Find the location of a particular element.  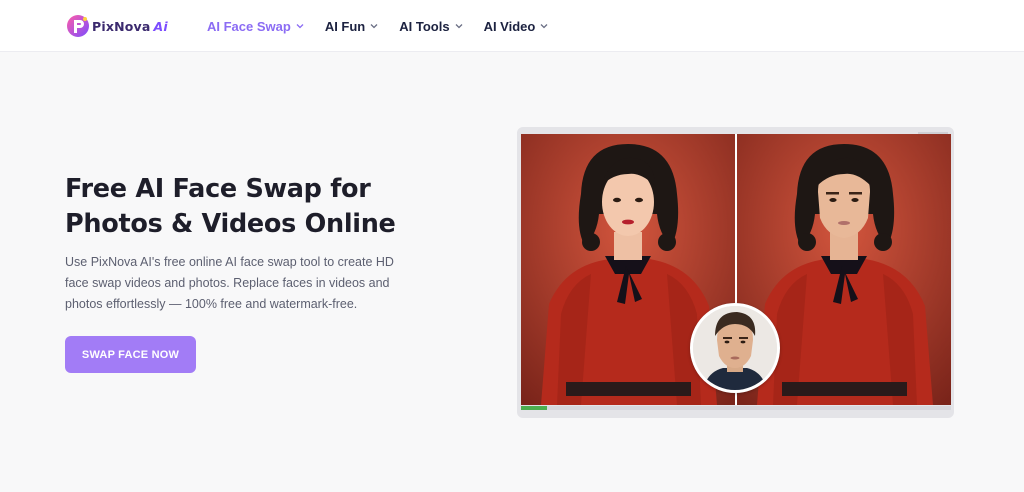

nav-item-ai-tools: AI Tools is located at coordinates (431, 26).